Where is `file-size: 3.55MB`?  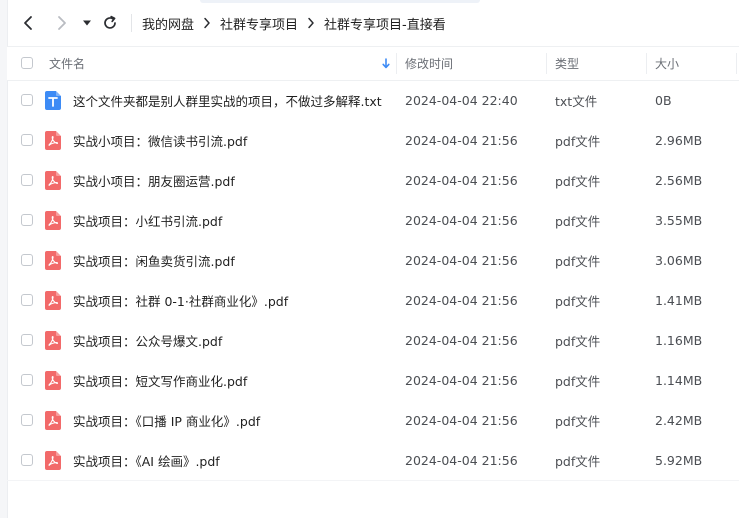
file-size: 3.55MB is located at coordinates (679, 220).